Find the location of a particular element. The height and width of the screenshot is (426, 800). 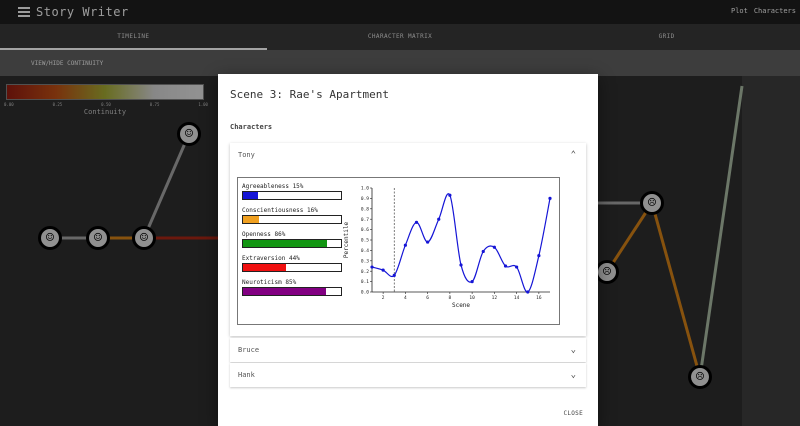

trait-extraversion: Extraversion 44% is located at coordinates (292, 263).